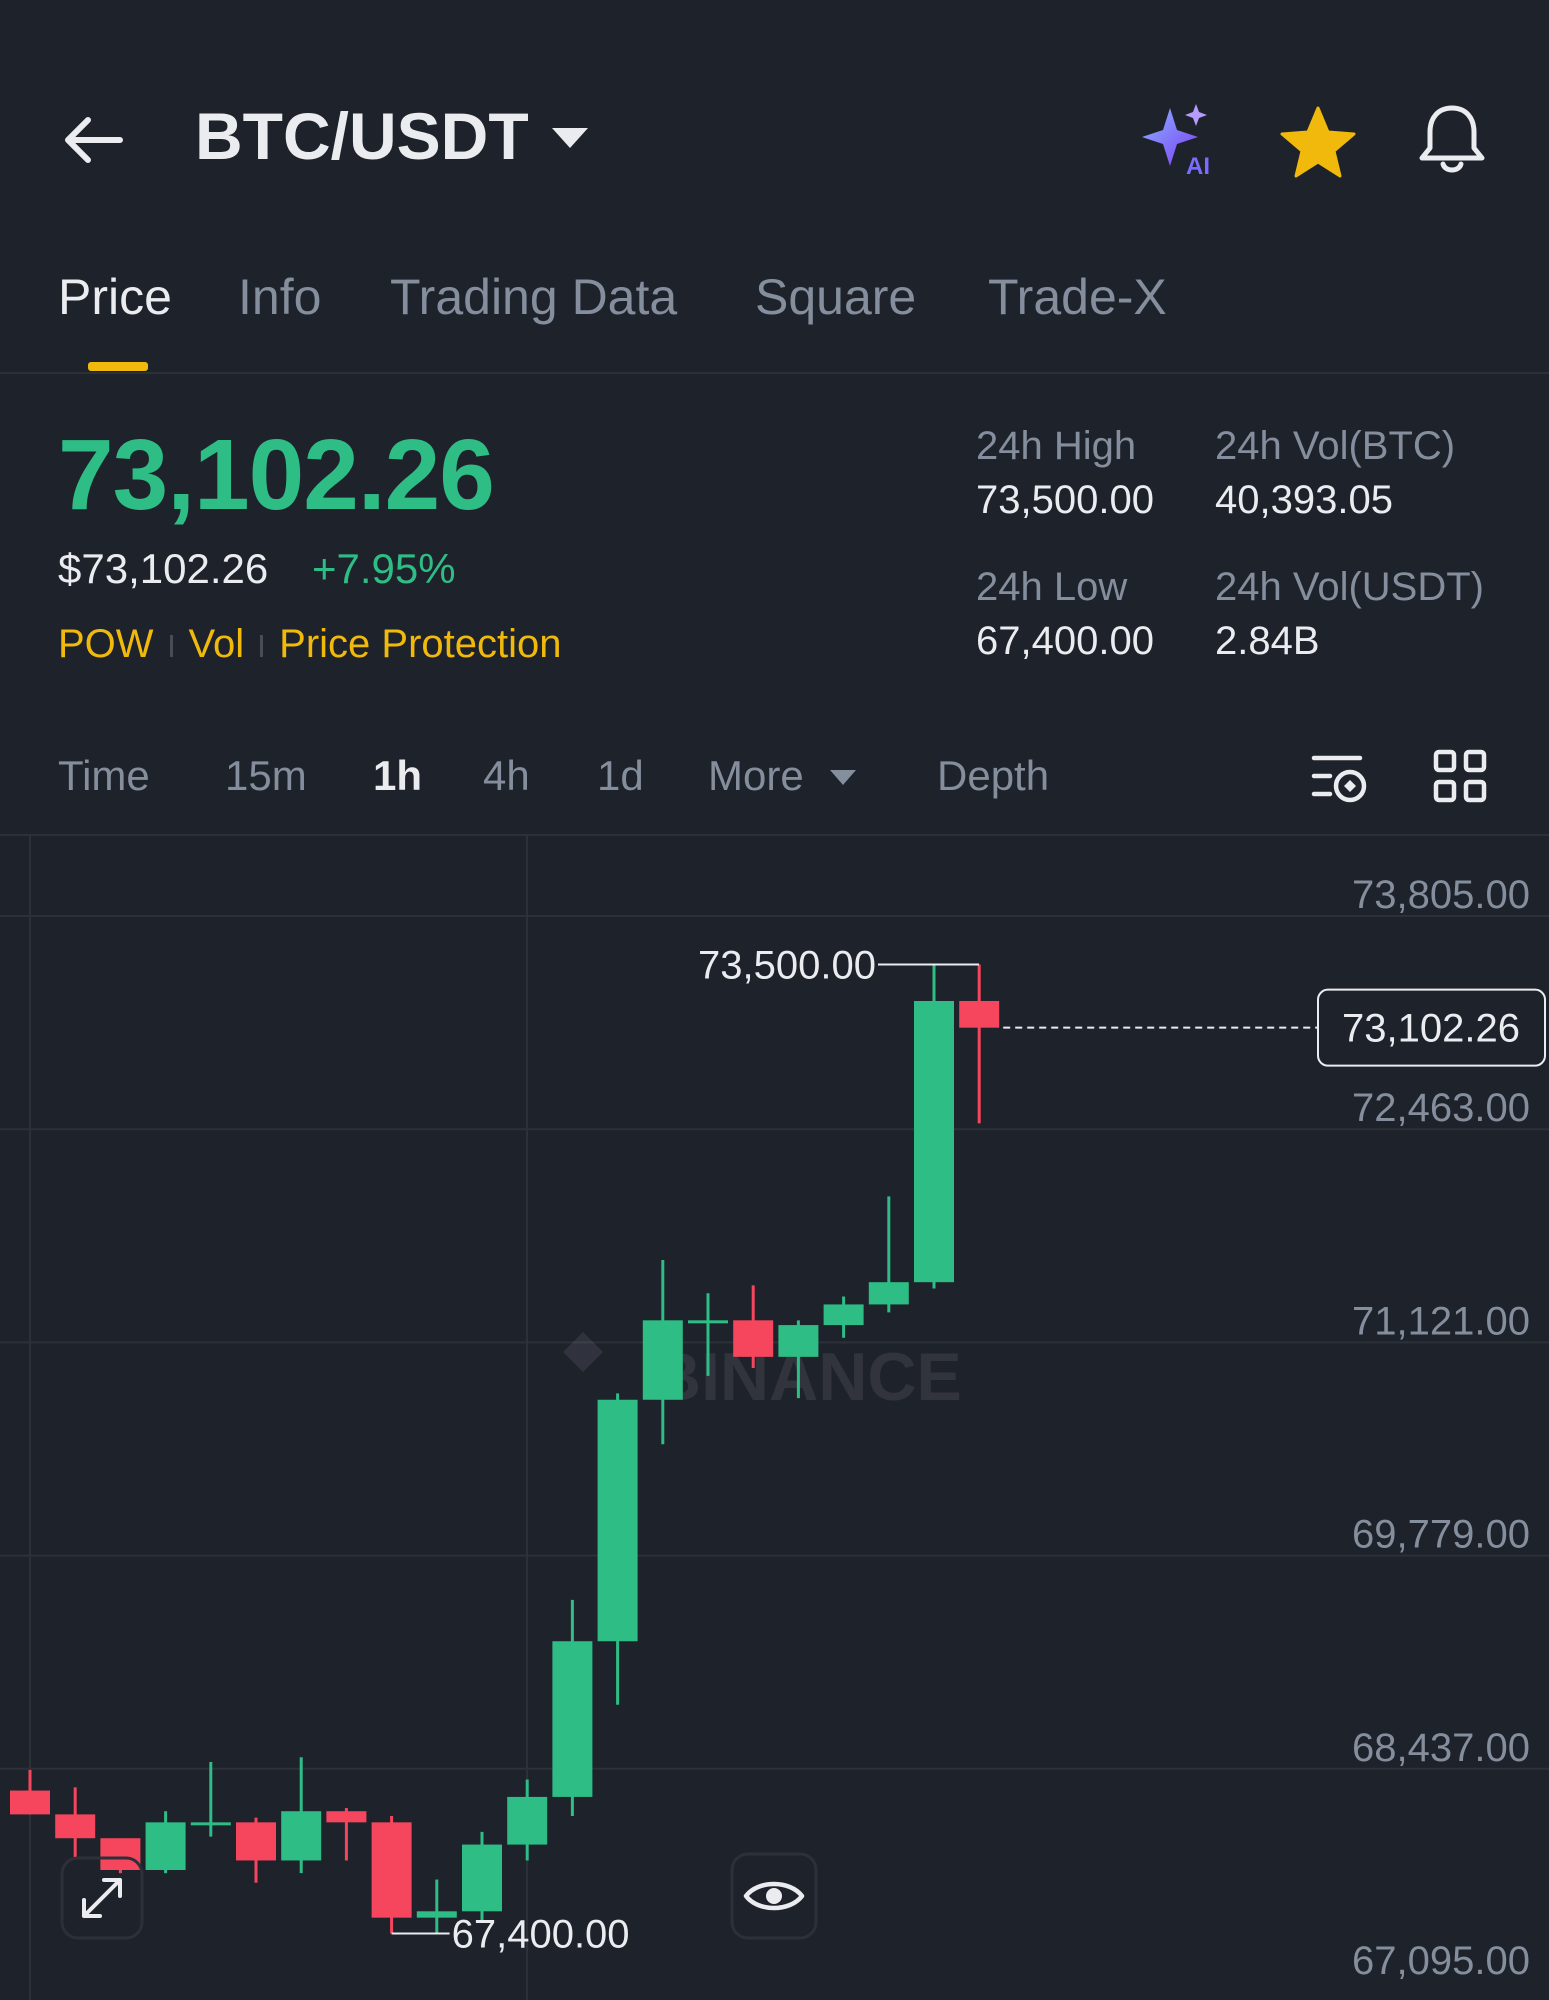  Describe the element at coordinates (1340, 778) in the screenshot. I see `indicator-settings-icon` at that location.